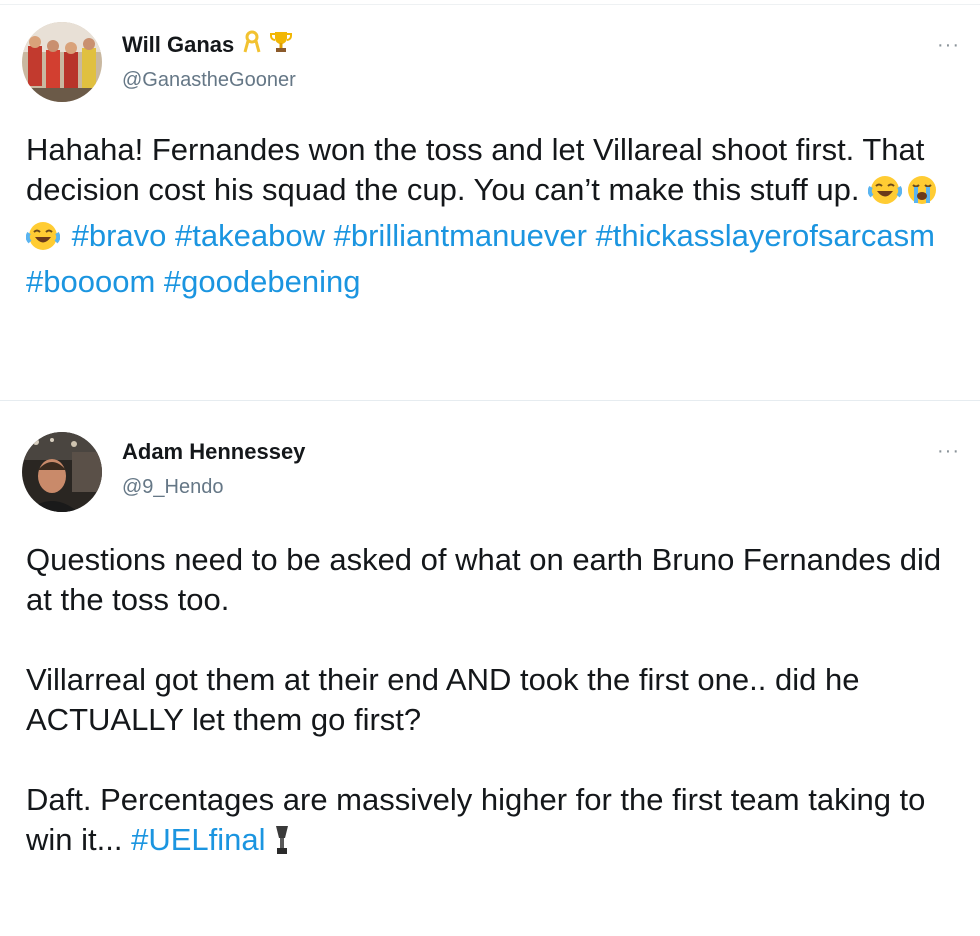 This screenshot has width=980, height=936. What do you see at coordinates (213, 452) in the screenshot?
I see `display-name: Adam Hennessey` at bounding box center [213, 452].